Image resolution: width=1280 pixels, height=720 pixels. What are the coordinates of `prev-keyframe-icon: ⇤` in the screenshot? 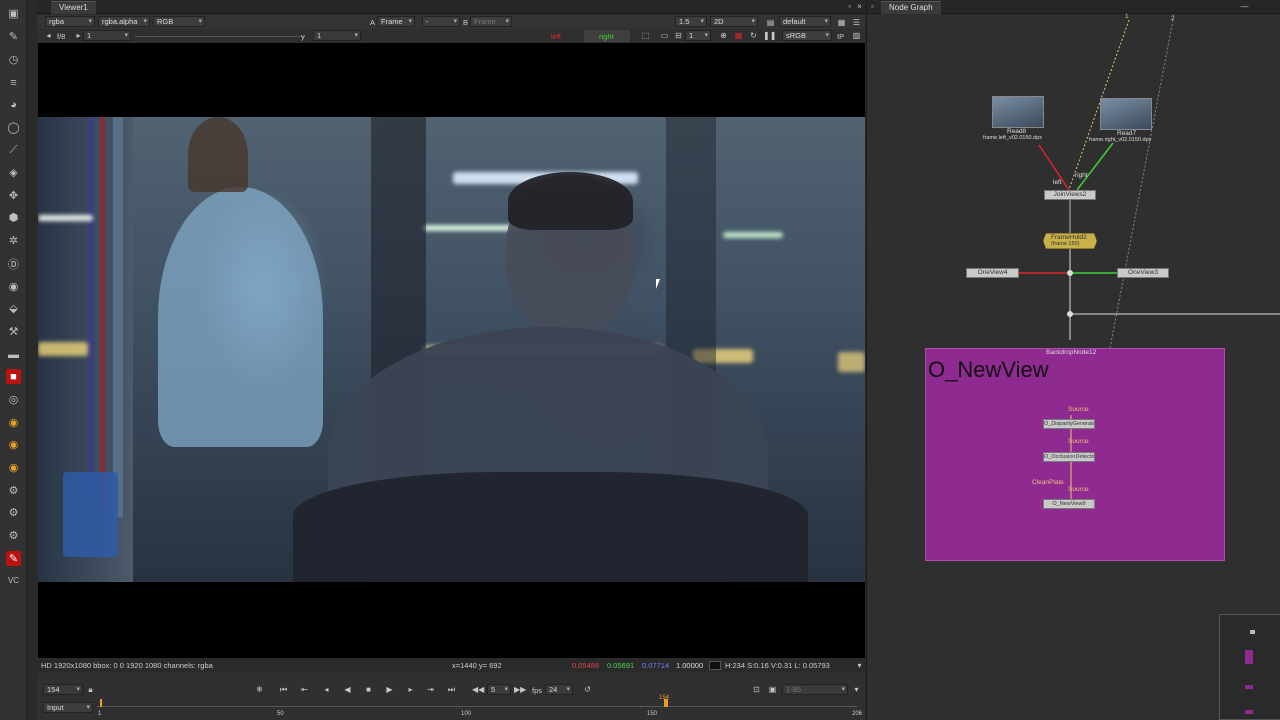 It's located at (304, 689).